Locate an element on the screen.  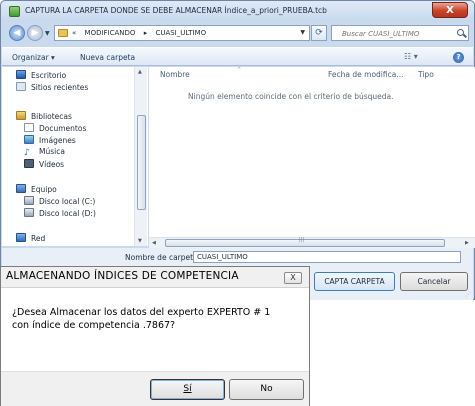
nav-item-label: Equipo is located at coordinates (44, 189).